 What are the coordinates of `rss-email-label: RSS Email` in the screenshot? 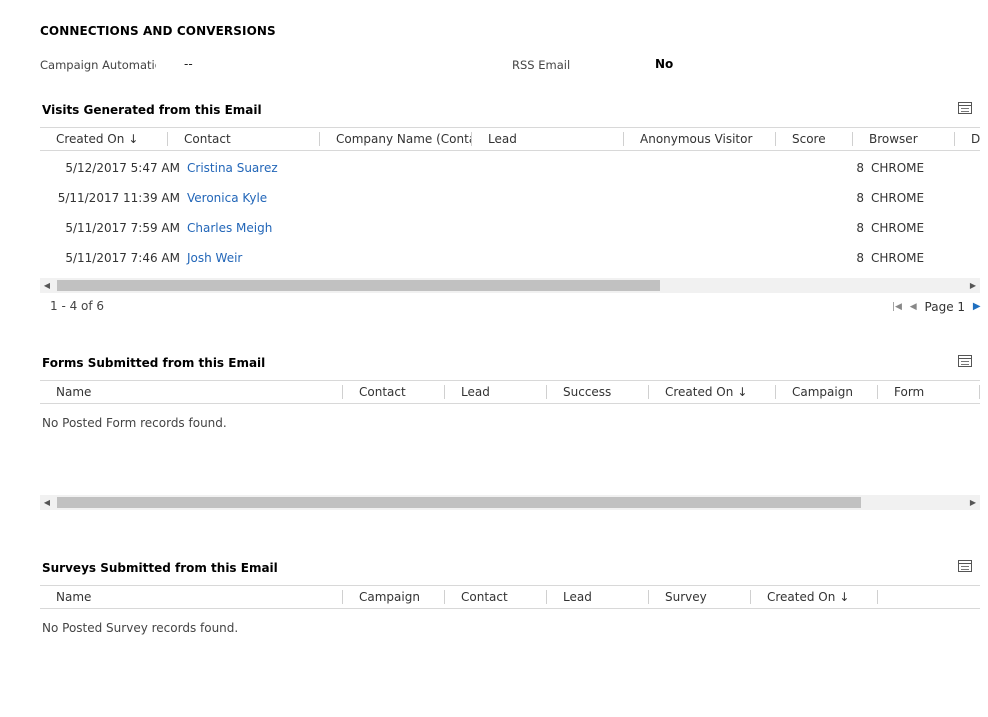 It's located at (541, 65).